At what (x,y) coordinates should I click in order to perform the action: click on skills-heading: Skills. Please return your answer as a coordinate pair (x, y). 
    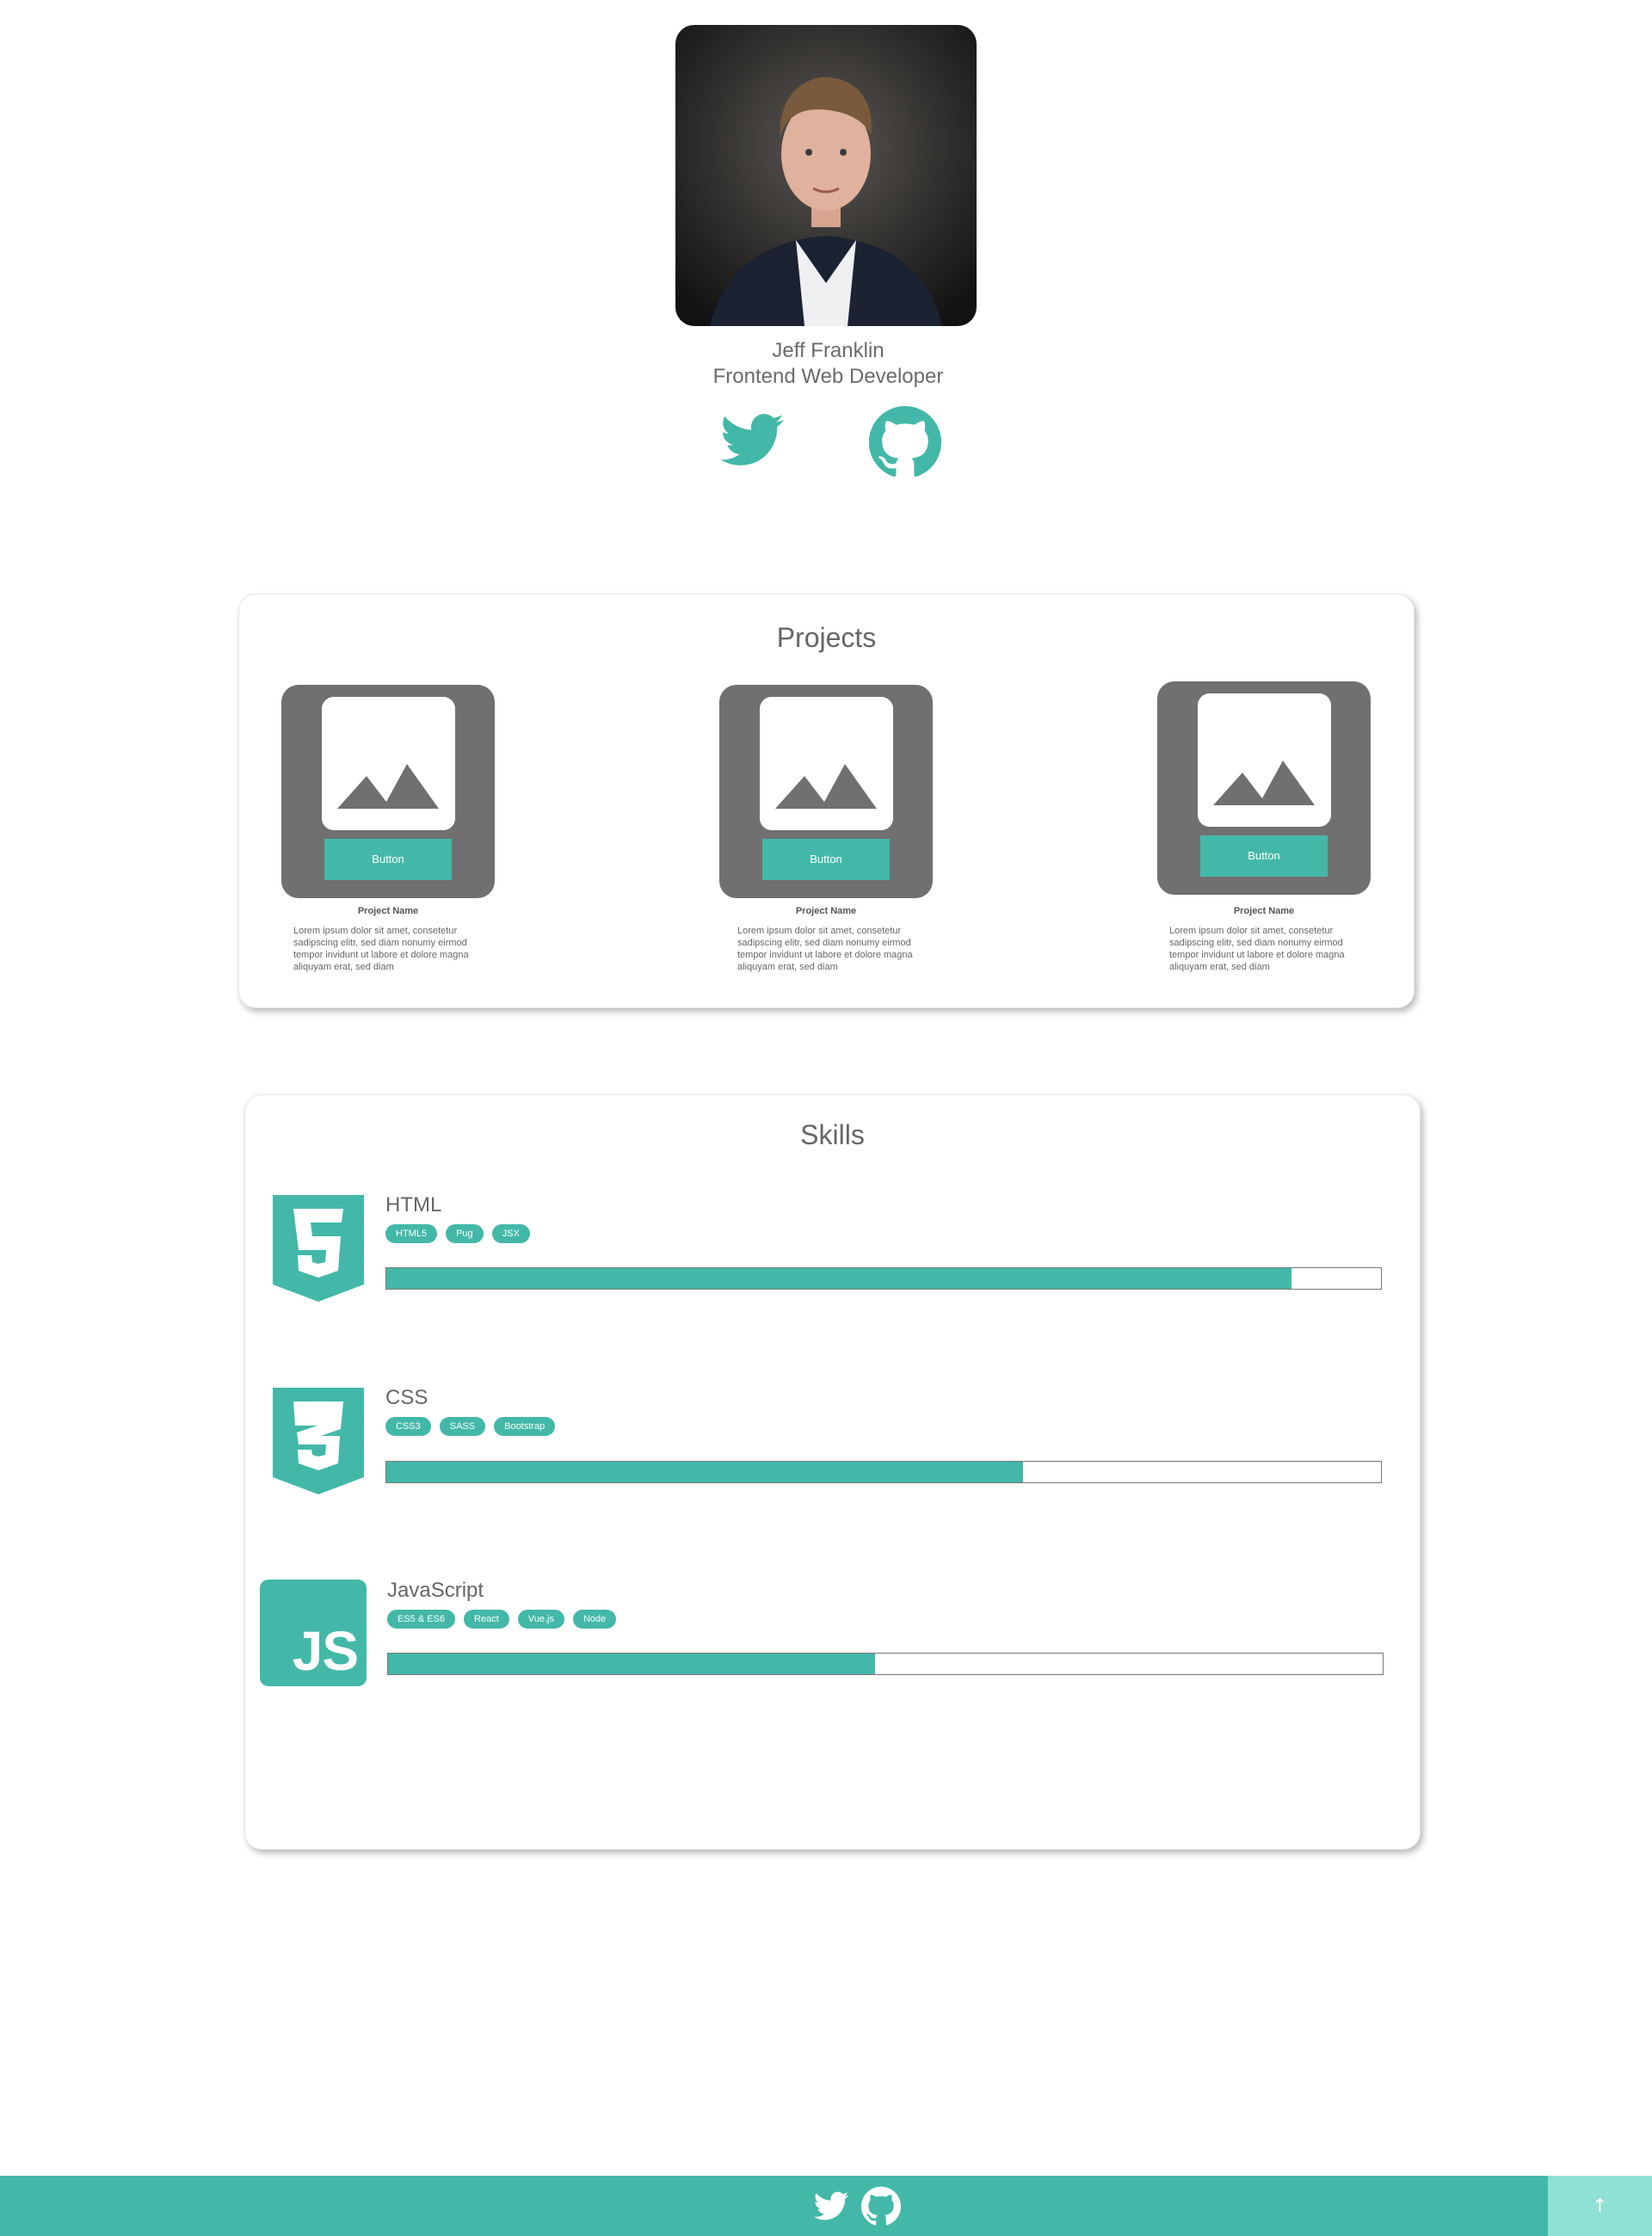
    Looking at the image, I should click on (832, 1134).